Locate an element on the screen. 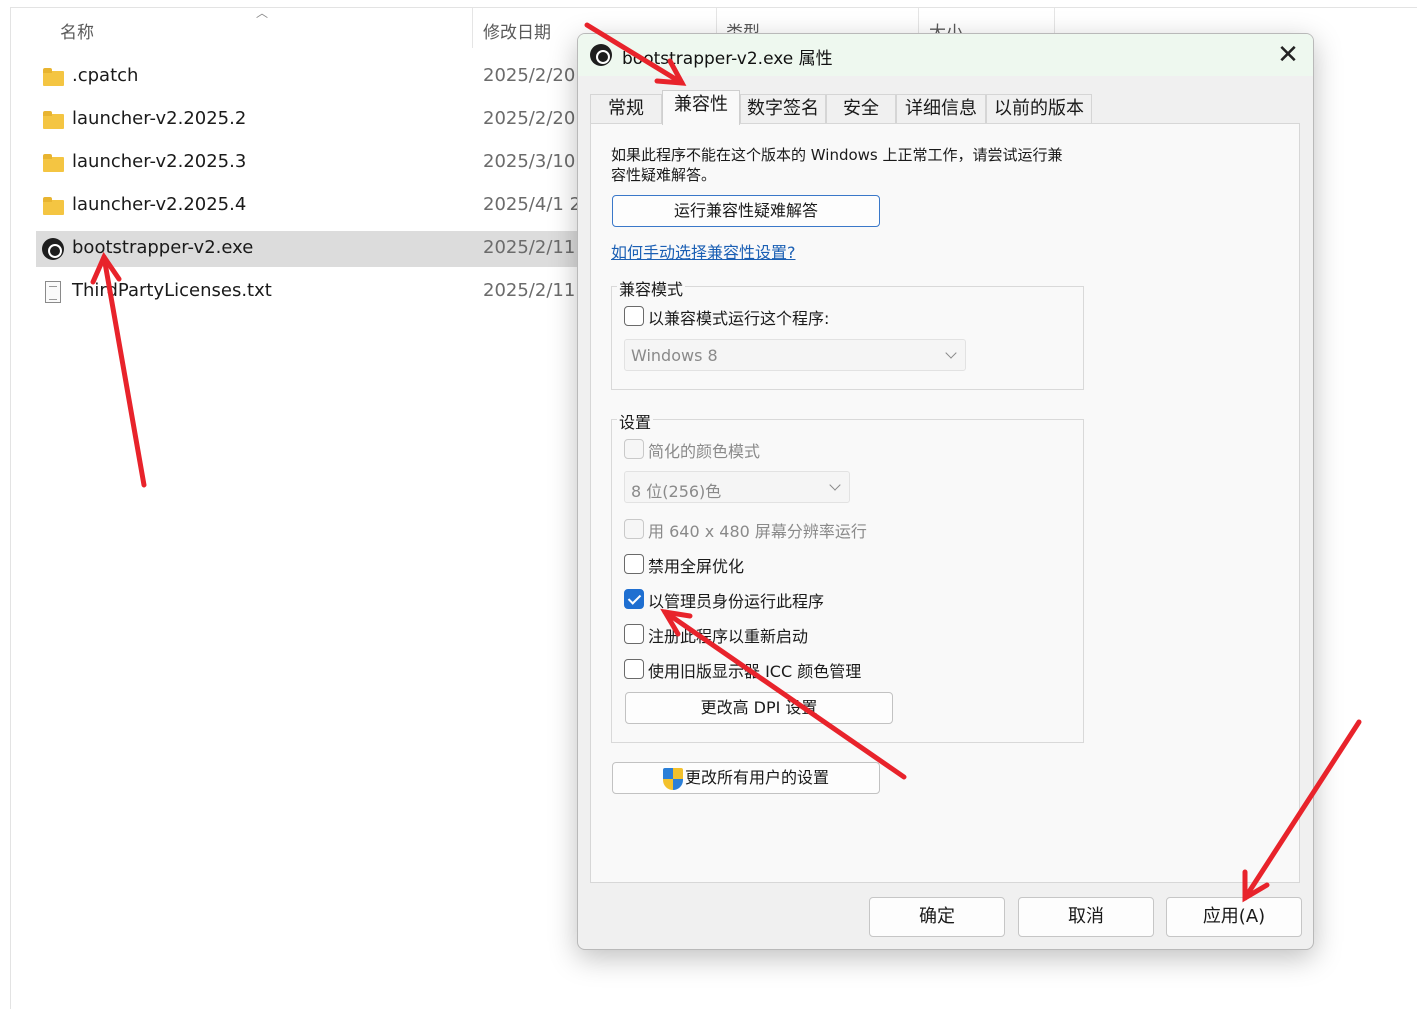 The height and width of the screenshot is (1009, 1417). change-dpi-button: 更改高 DPI 设置 is located at coordinates (759, 708).